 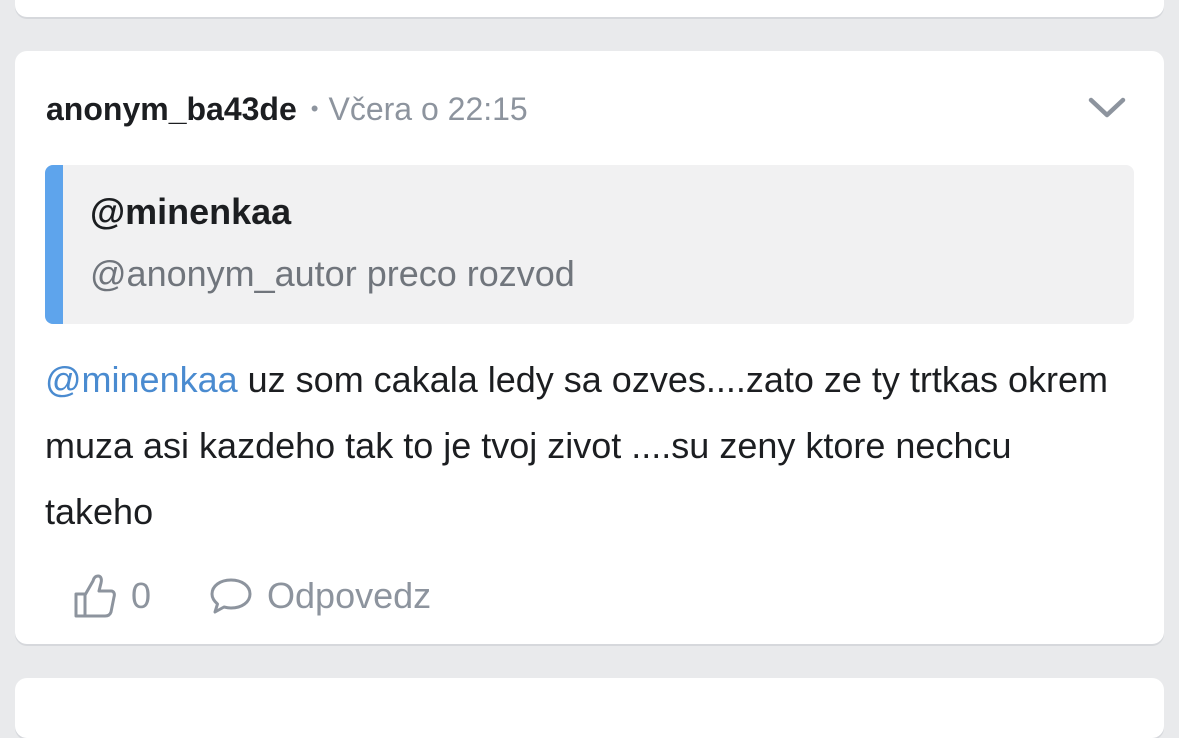 I want to click on reply-button: Odpovedz, so click(x=320, y=596).